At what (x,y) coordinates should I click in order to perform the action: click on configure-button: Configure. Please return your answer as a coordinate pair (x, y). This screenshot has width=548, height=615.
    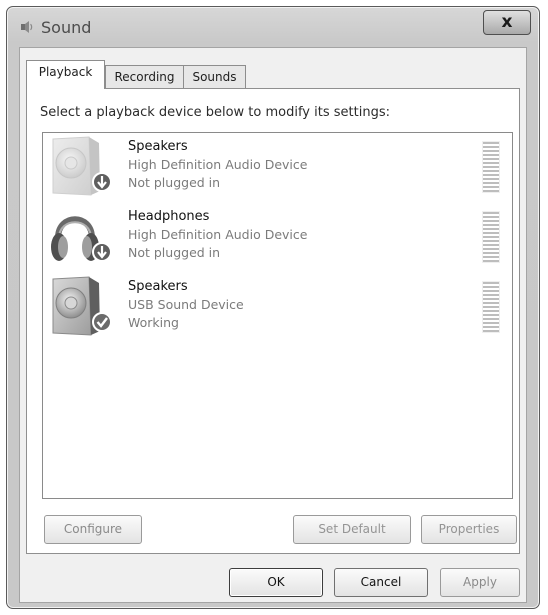
    Looking at the image, I should click on (93, 529).